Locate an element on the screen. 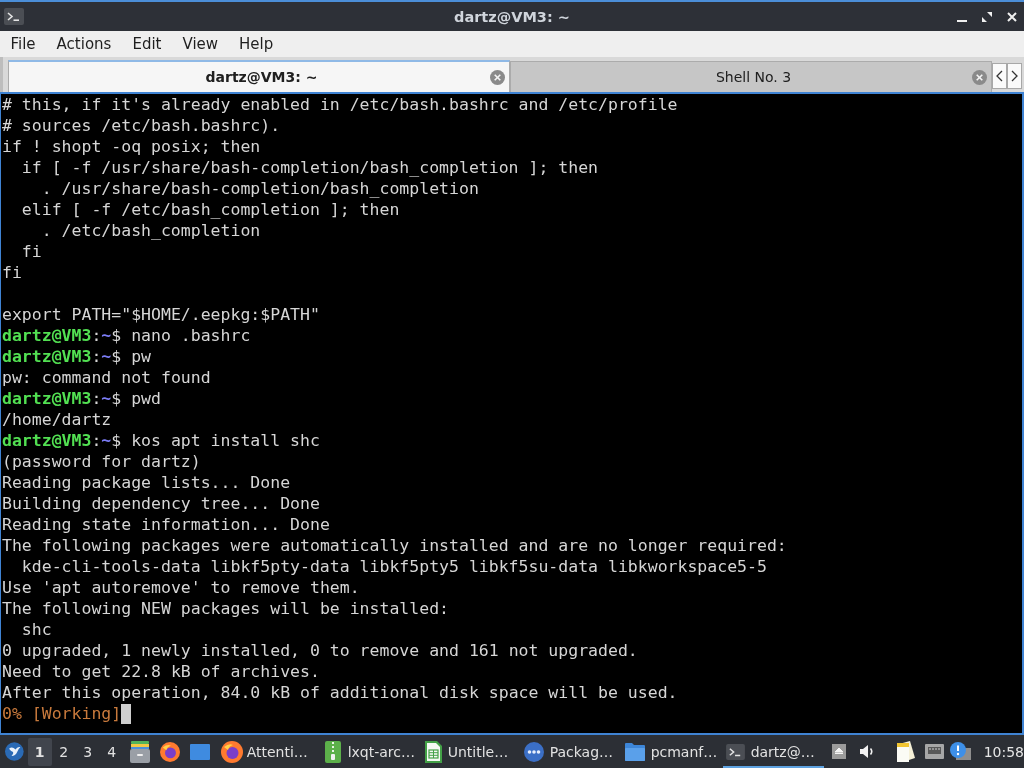 This screenshot has width=1024, height=768. terminal-line: # sources /etc/bash.bashrc). is located at coordinates (141, 125).